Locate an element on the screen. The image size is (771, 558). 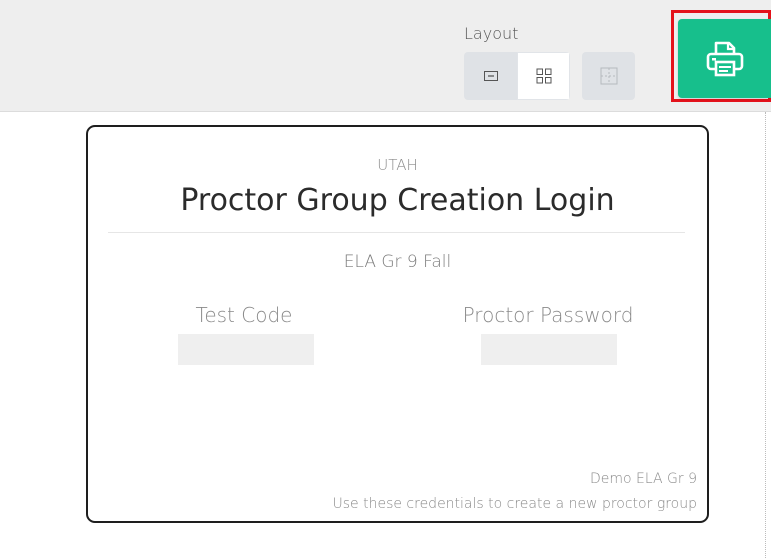
proctor-password-value is located at coordinates (549, 349).